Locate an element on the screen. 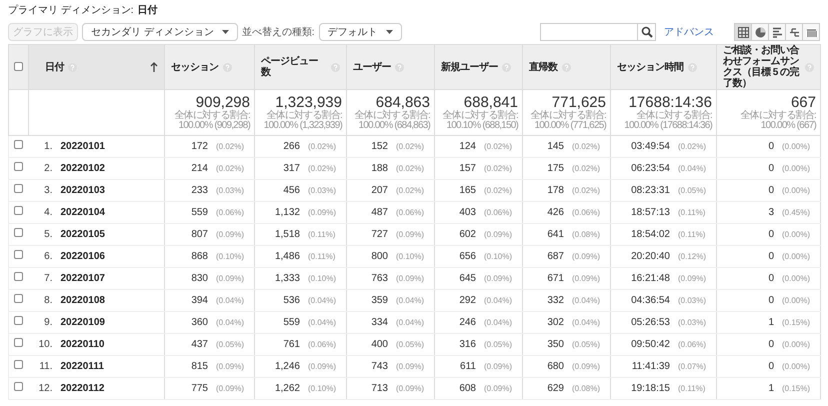  total-share: 全体に対する割合: 100.00% (17688:14:36) is located at coordinates (667, 121).